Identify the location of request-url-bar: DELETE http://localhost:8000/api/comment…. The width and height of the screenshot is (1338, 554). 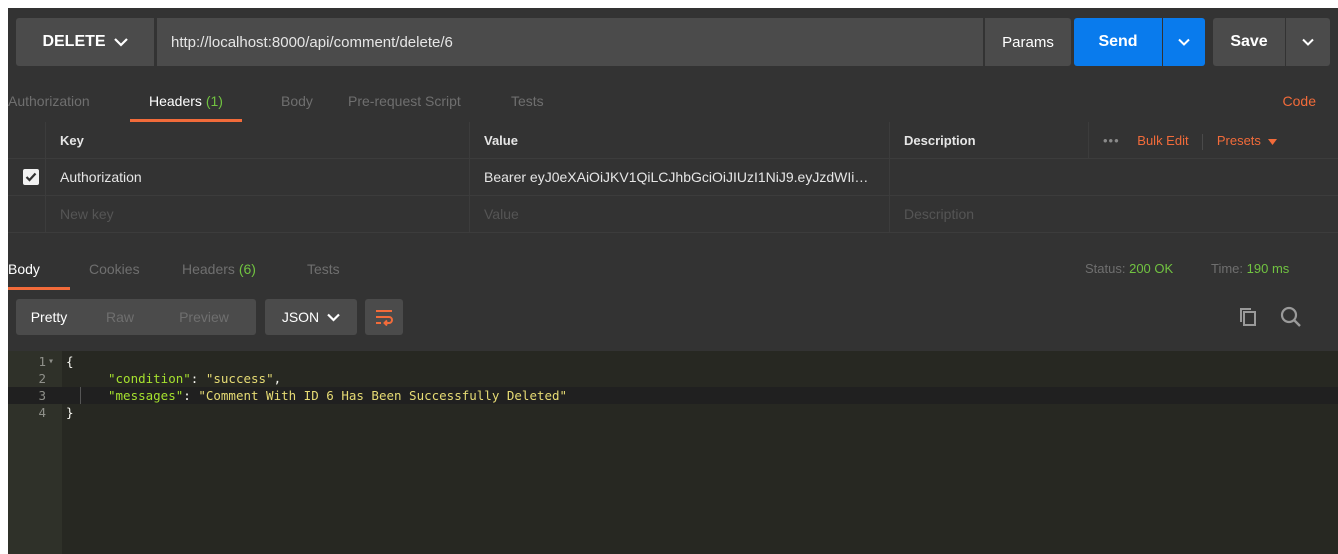
(673, 43).